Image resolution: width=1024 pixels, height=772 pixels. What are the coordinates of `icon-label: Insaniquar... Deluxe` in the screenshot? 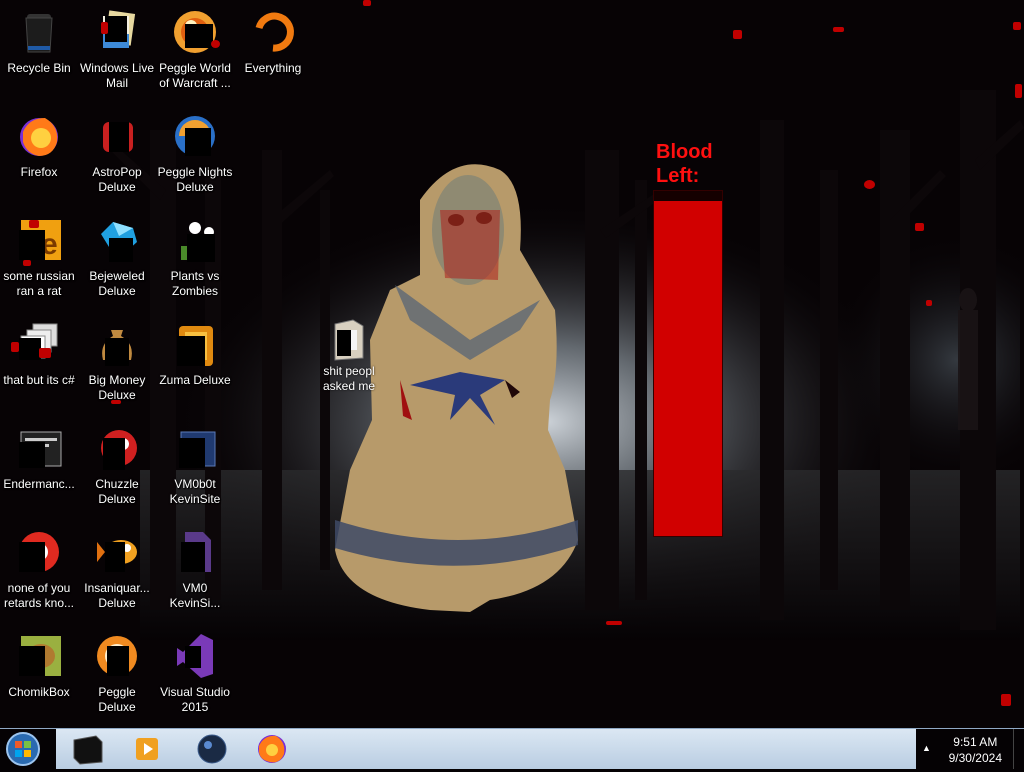 It's located at (117, 595).